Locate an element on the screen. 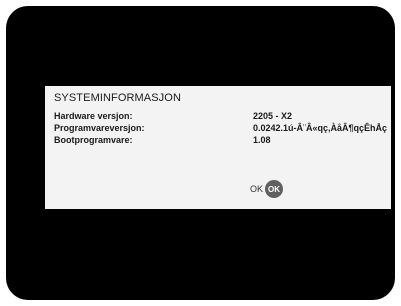  ok-hint-label: OK is located at coordinates (257, 189).